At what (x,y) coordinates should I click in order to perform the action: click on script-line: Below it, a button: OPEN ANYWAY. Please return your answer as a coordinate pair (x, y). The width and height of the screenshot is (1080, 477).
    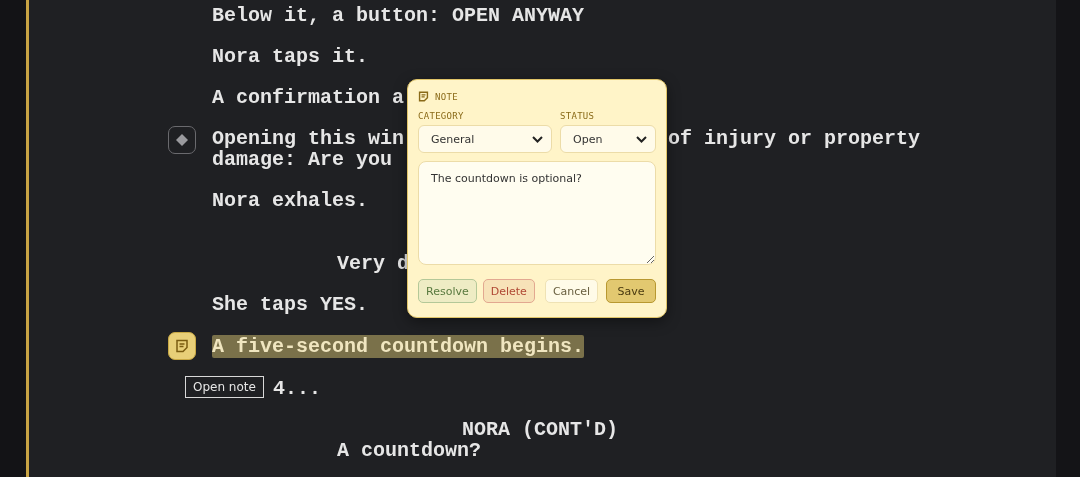
    Looking at the image, I should click on (398, 15).